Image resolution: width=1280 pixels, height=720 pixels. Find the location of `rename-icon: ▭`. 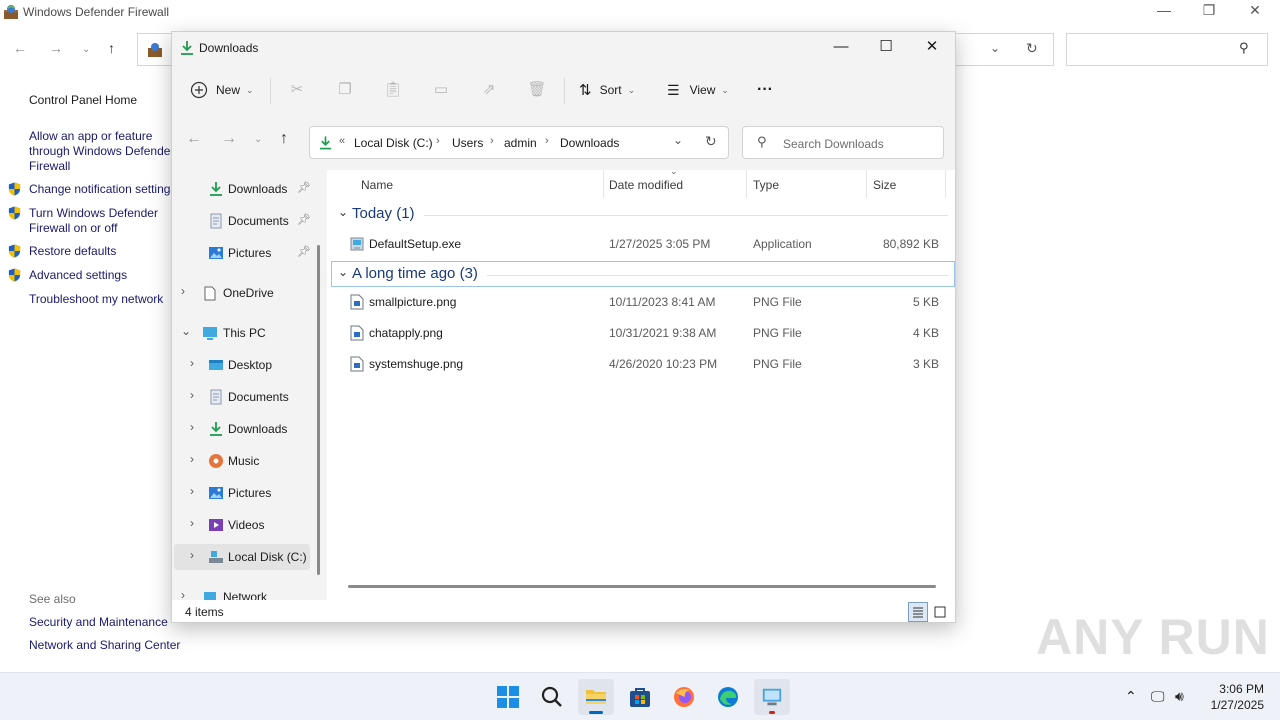

rename-icon: ▭ is located at coordinates (441, 90).